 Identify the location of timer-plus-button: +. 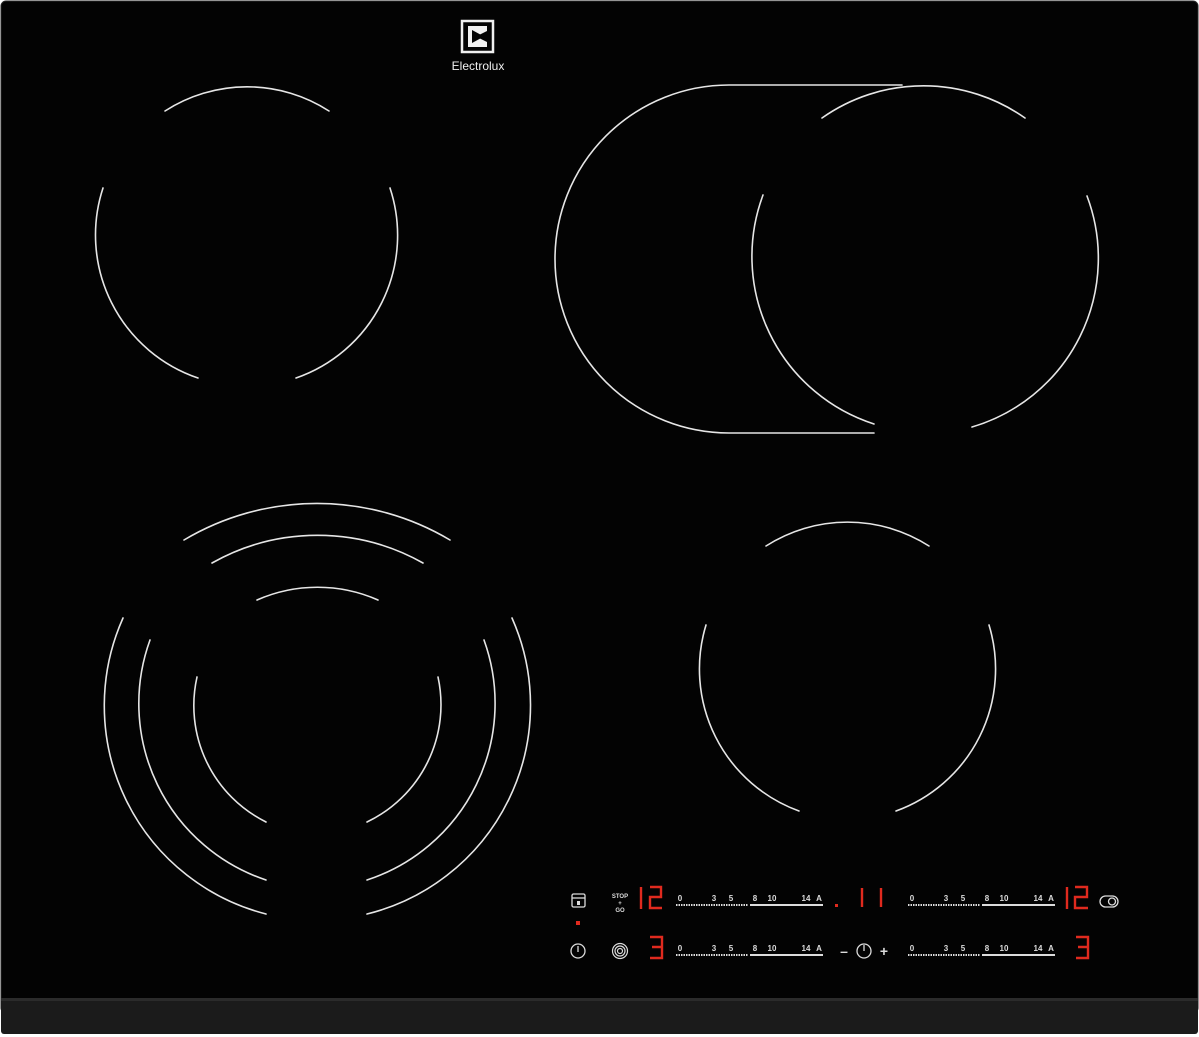
(884, 951).